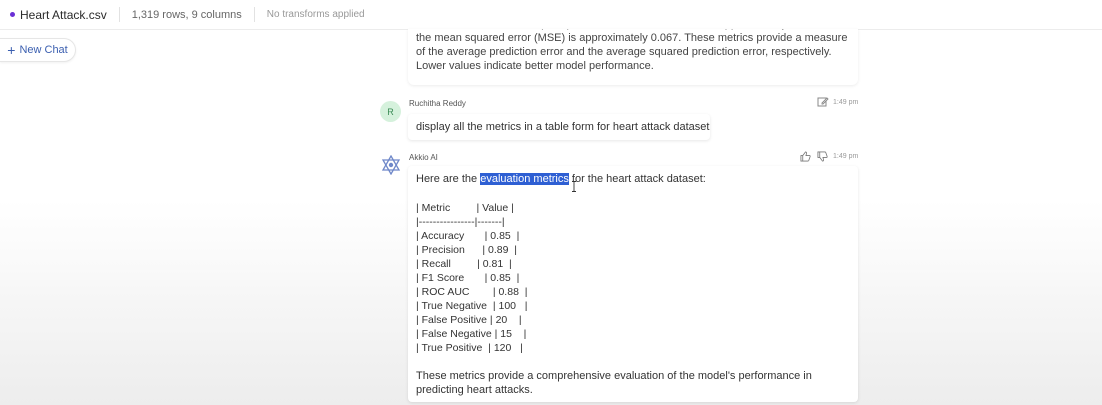  What do you see at coordinates (437, 103) in the screenshot?
I see `user-sender-name: Ruchitha Reddy` at bounding box center [437, 103].